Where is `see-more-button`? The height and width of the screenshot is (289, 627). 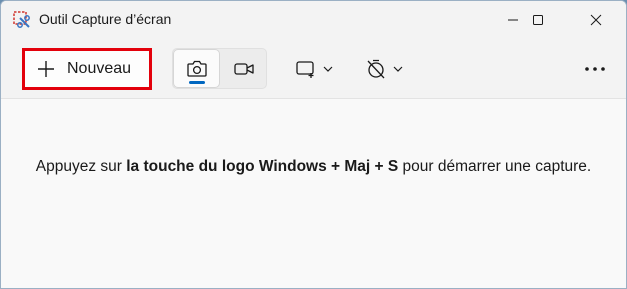 see-more-button is located at coordinates (595, 69).